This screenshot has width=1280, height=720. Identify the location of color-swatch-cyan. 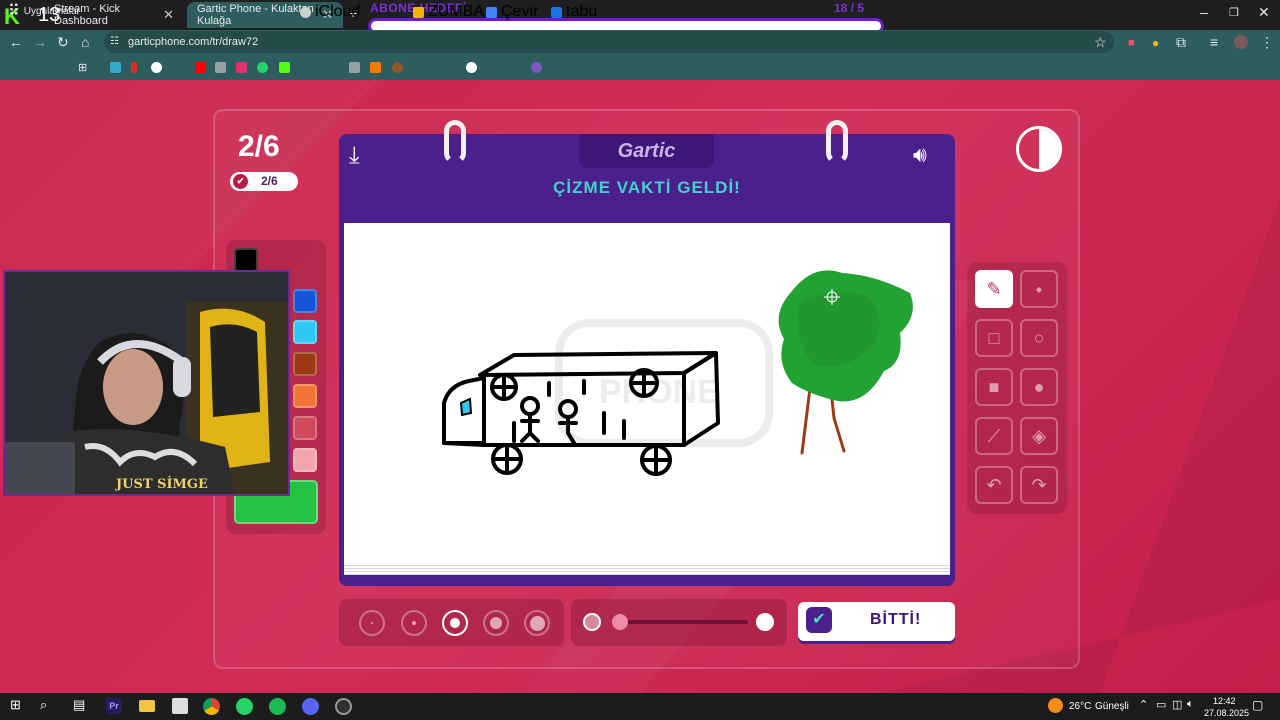
(305, 332).